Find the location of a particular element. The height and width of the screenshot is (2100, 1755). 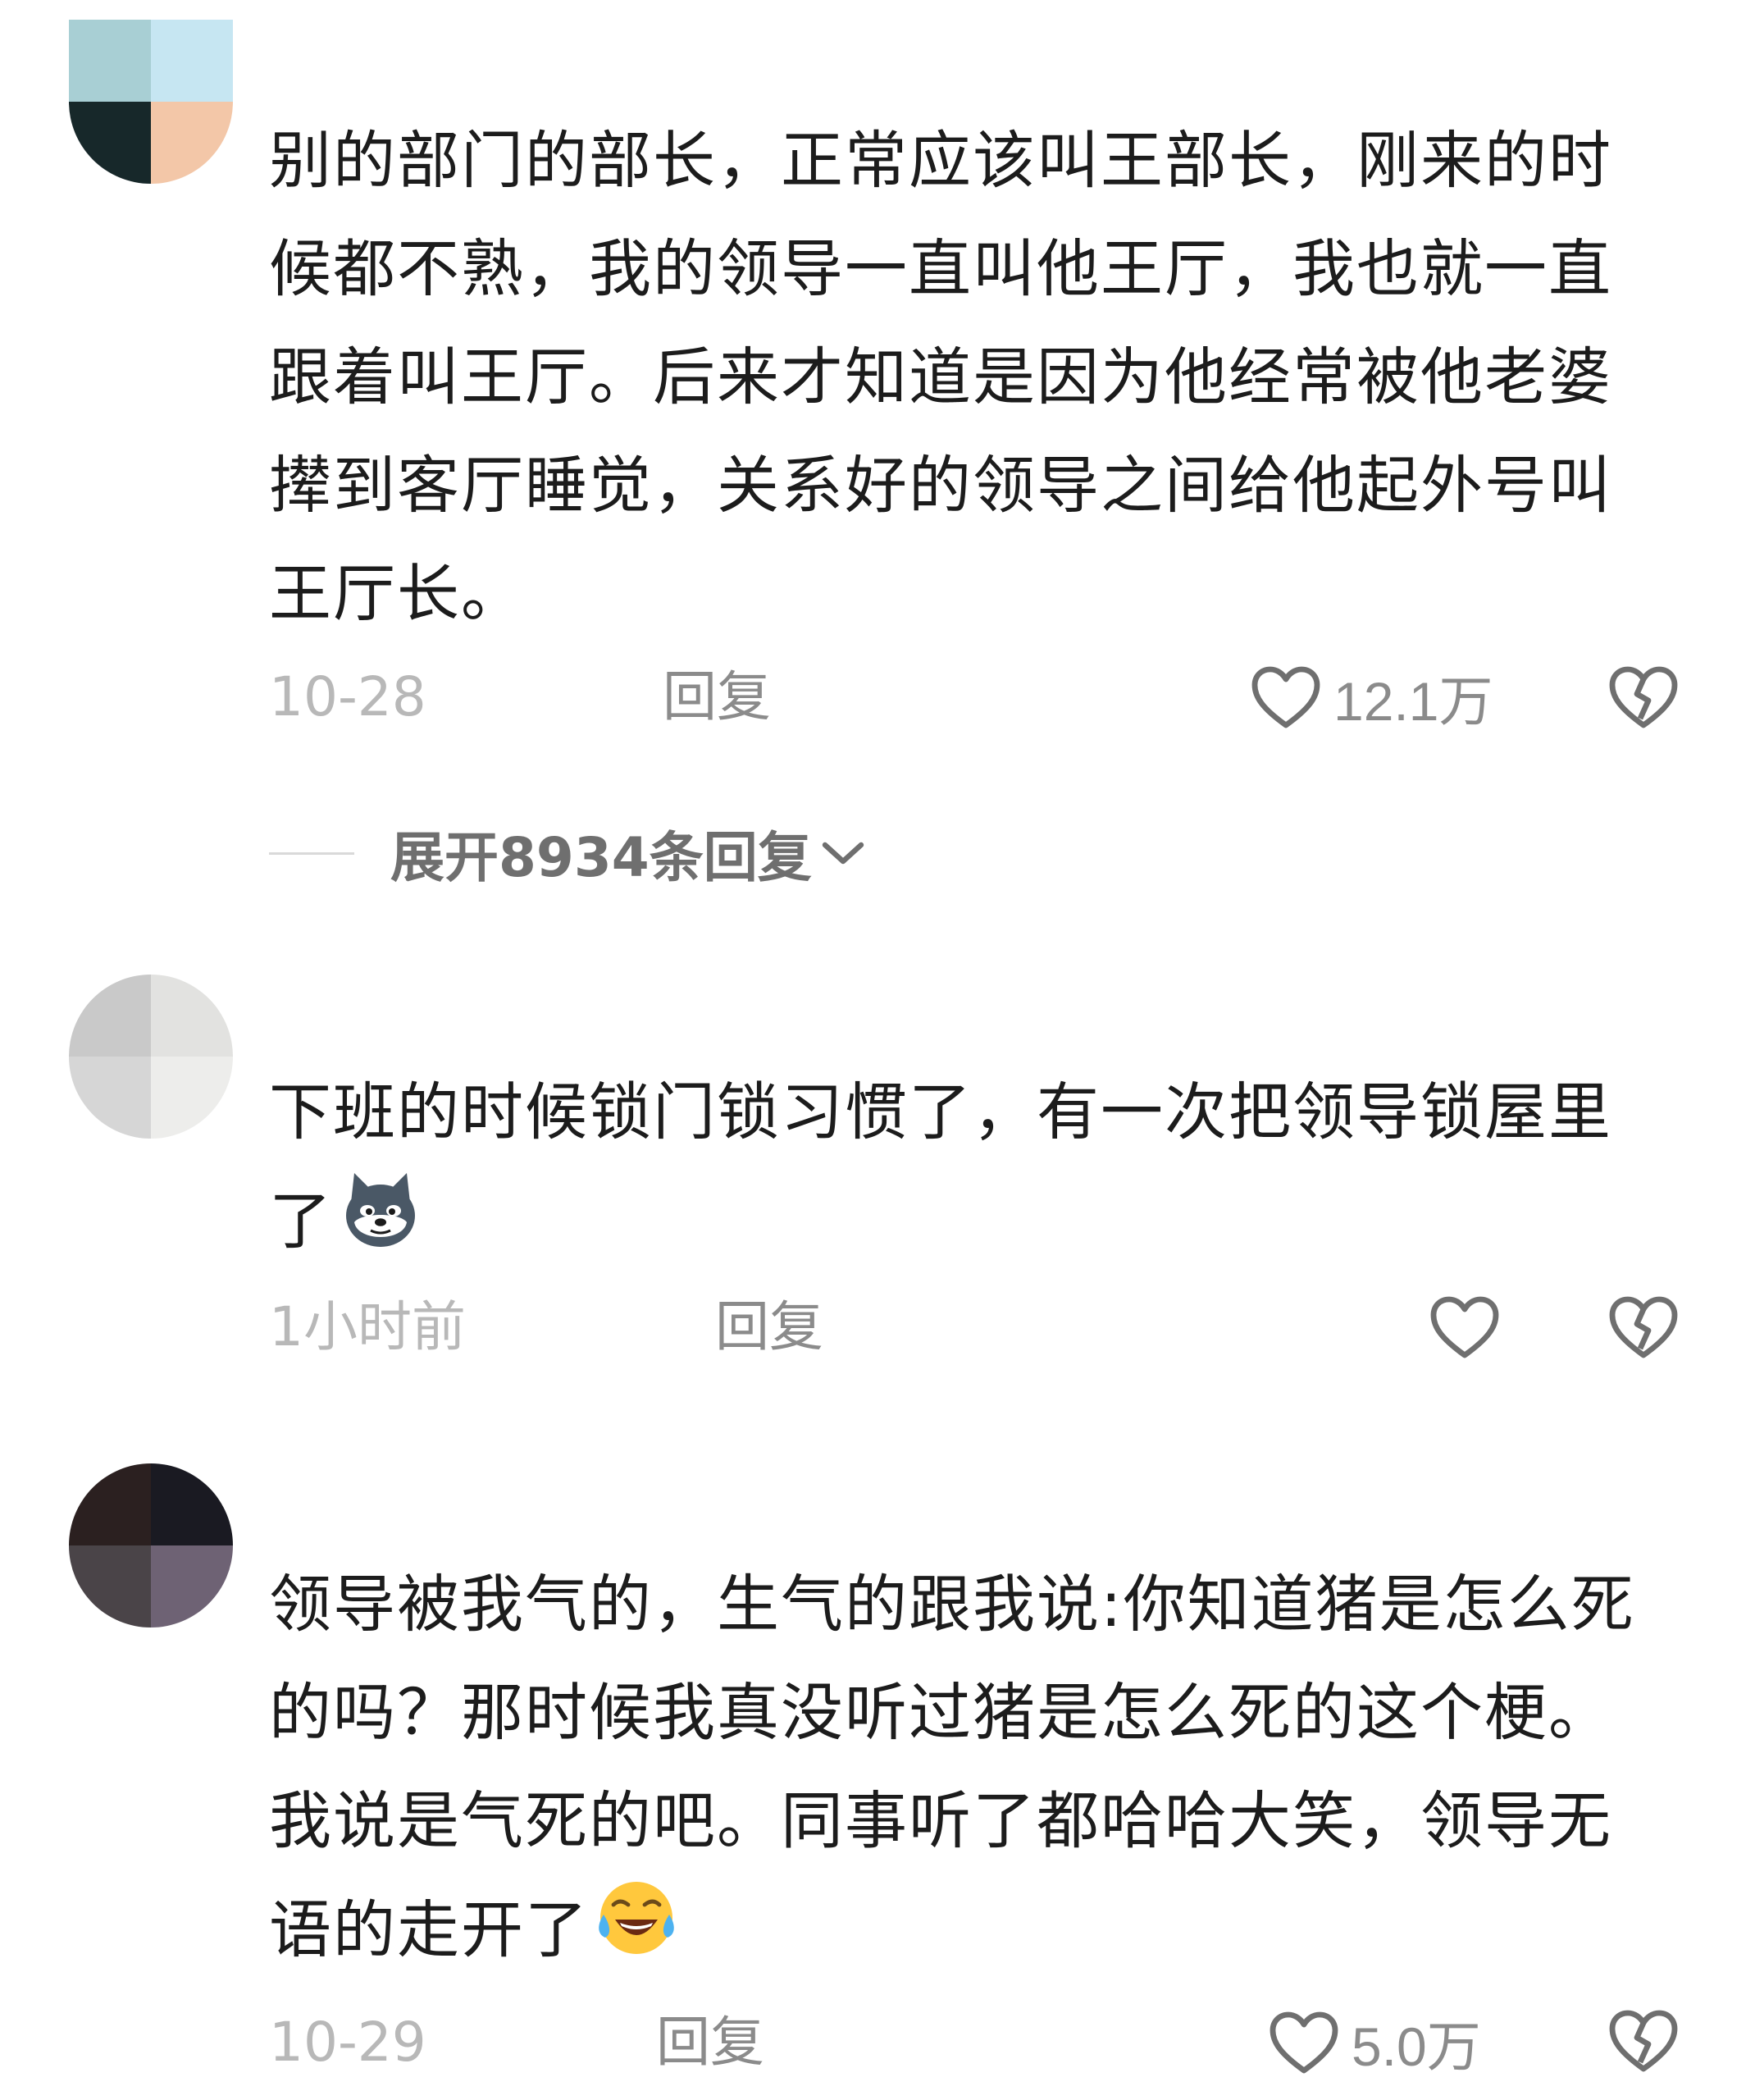

like-count: 12.1万 is located at coordinates (1413, 701).